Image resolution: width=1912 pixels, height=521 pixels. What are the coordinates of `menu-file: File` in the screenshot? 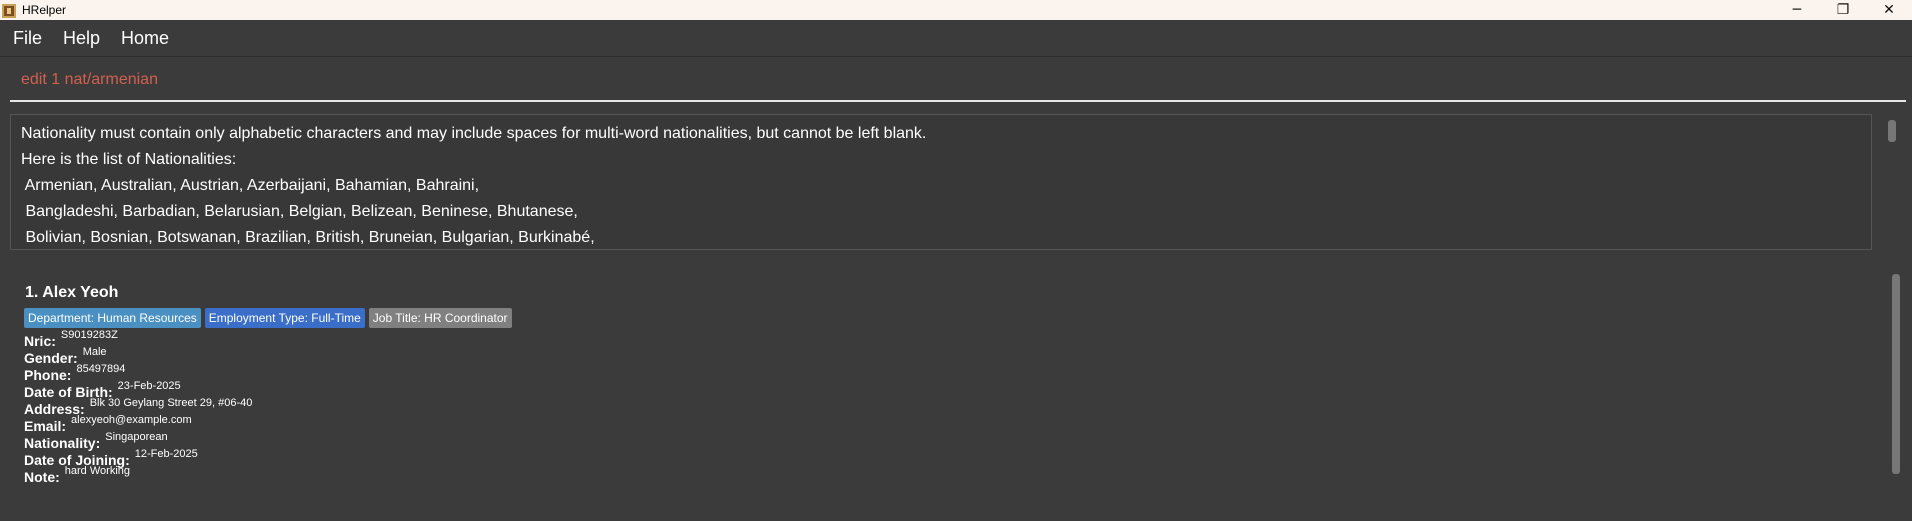 It's located at (27, 38).